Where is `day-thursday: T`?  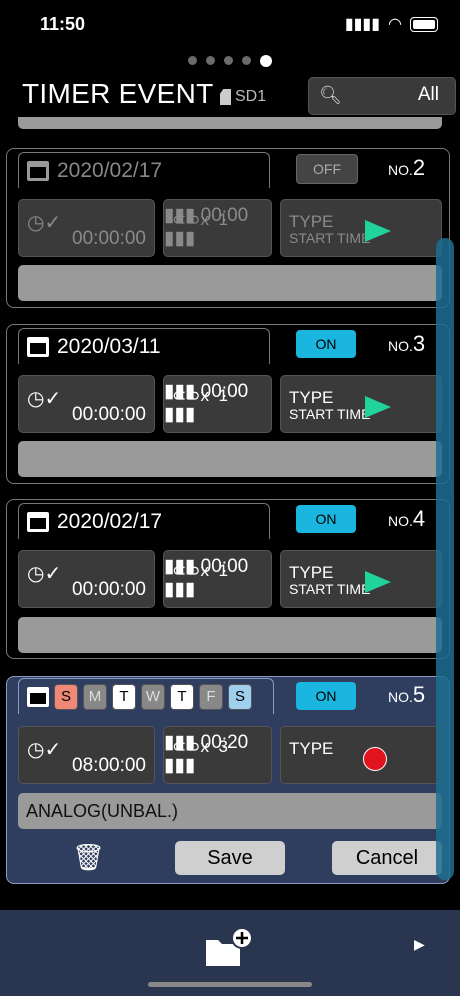
day-thursday: T is located at coordinates (182, 696).